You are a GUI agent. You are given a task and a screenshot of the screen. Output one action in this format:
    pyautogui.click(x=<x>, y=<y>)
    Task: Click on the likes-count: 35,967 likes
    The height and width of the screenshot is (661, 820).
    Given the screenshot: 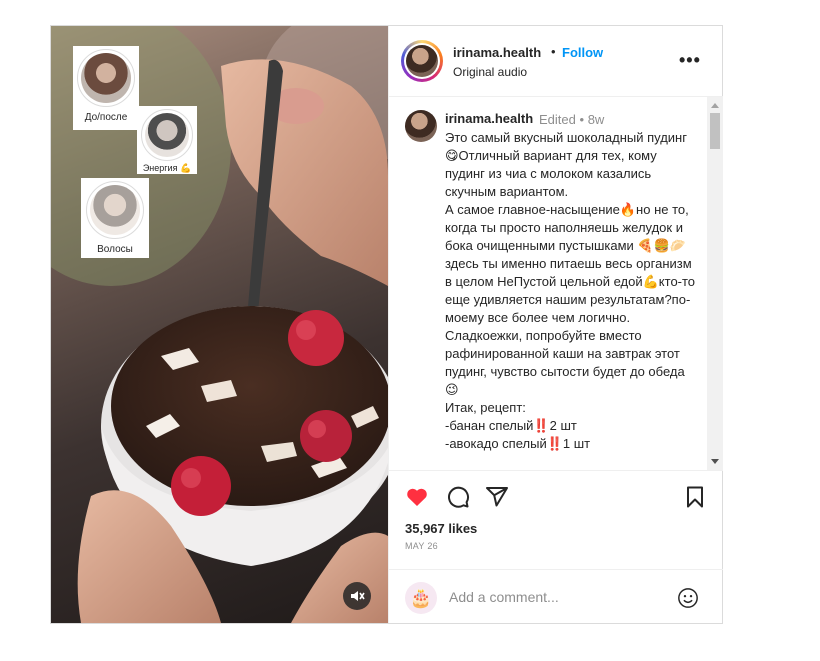 What is the action you would take?
    pyautogui.click(x=441, y=528)
    